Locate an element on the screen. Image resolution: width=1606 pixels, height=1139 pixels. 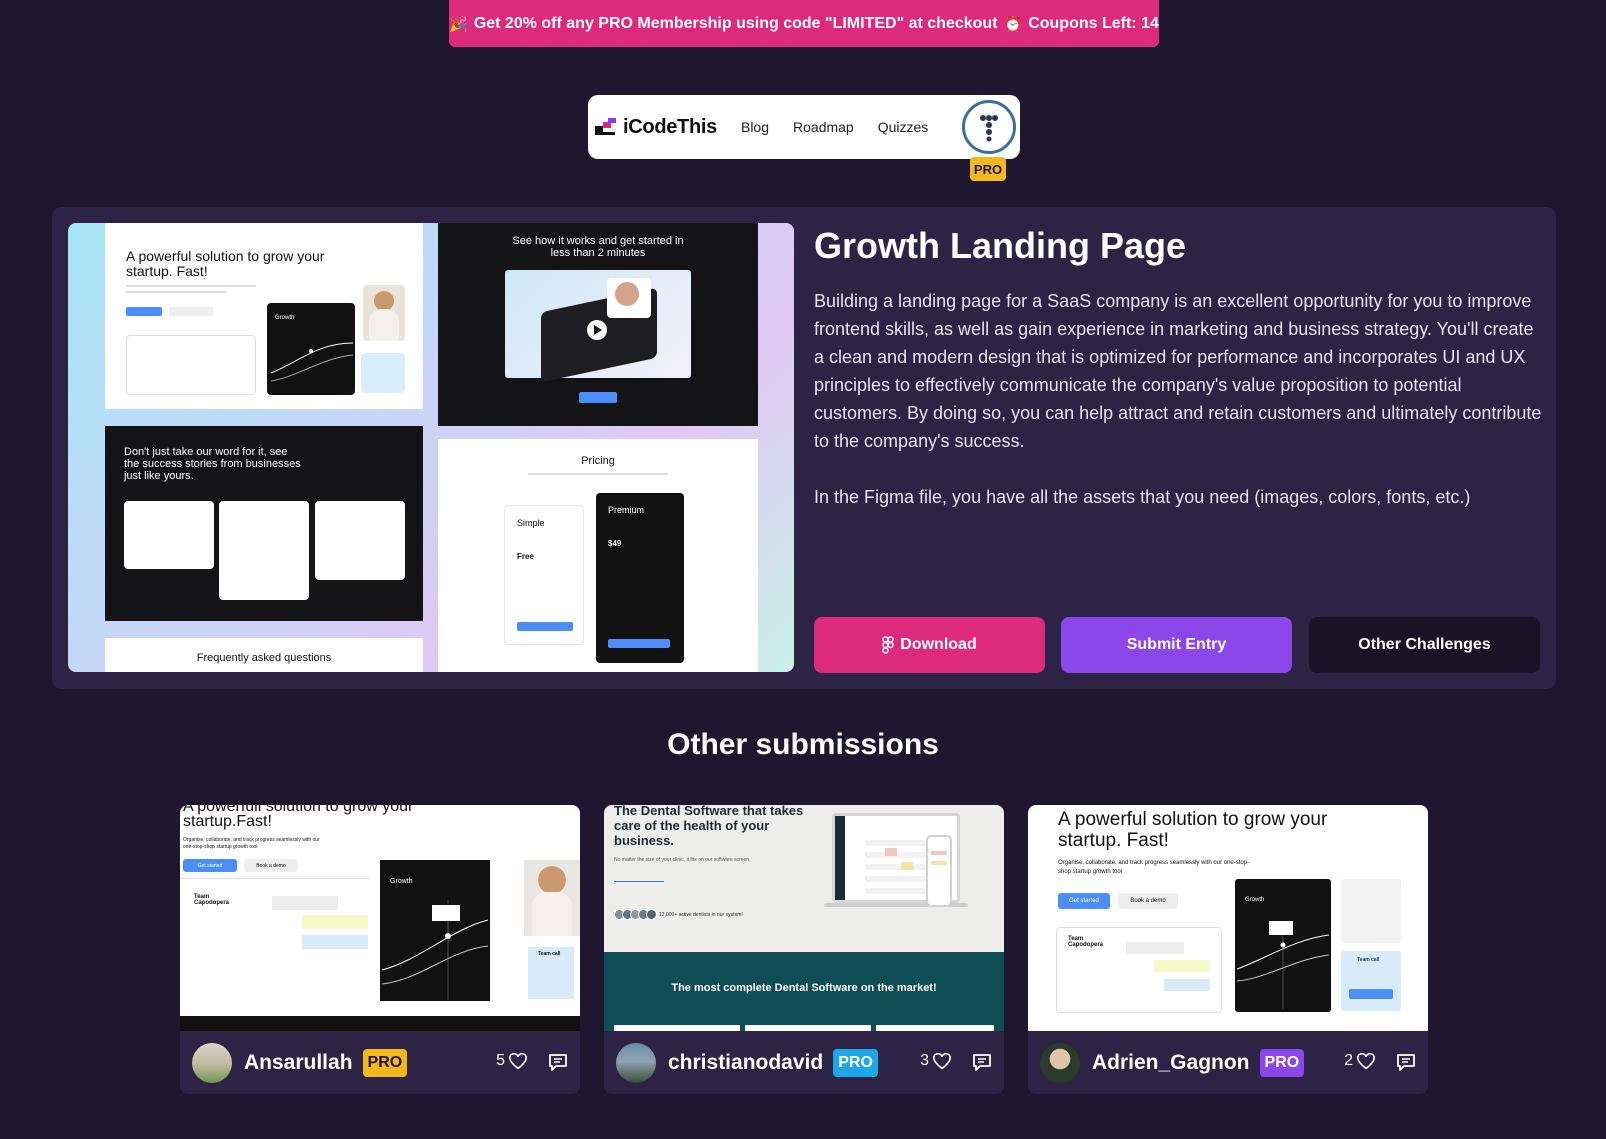
figma-icon is located at coordinates (888, 645).